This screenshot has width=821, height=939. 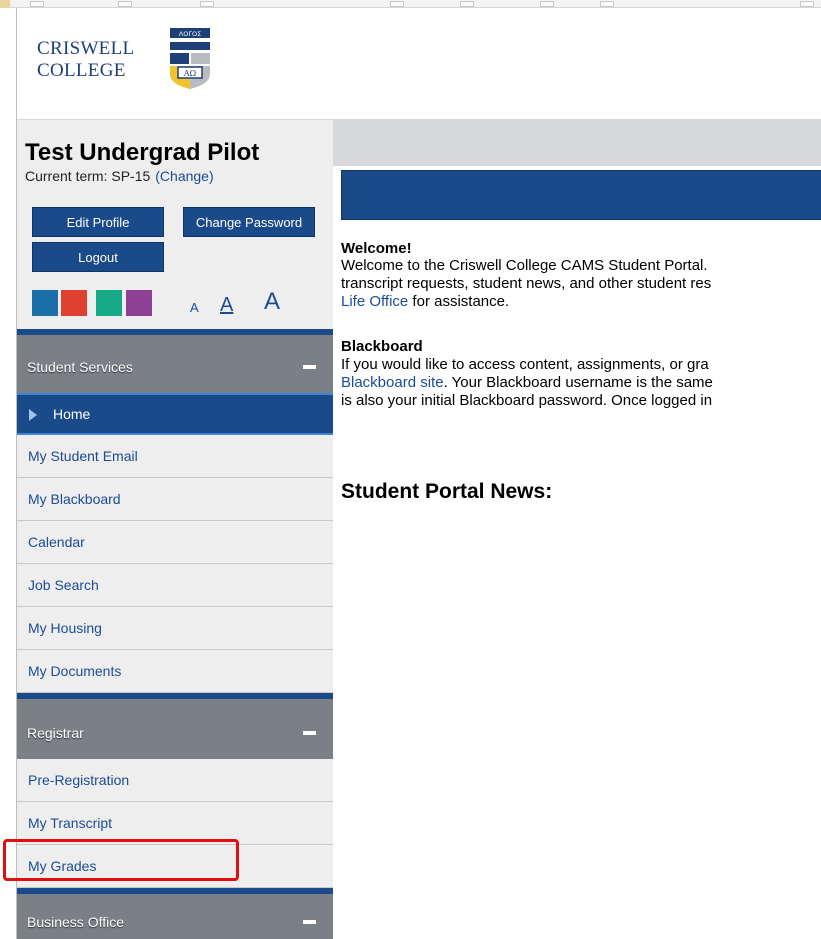 What do you see at coordinates (72, 414) in the screenshot?
I see `sidebar-item-label: Home` at bounding box center [72, 414].